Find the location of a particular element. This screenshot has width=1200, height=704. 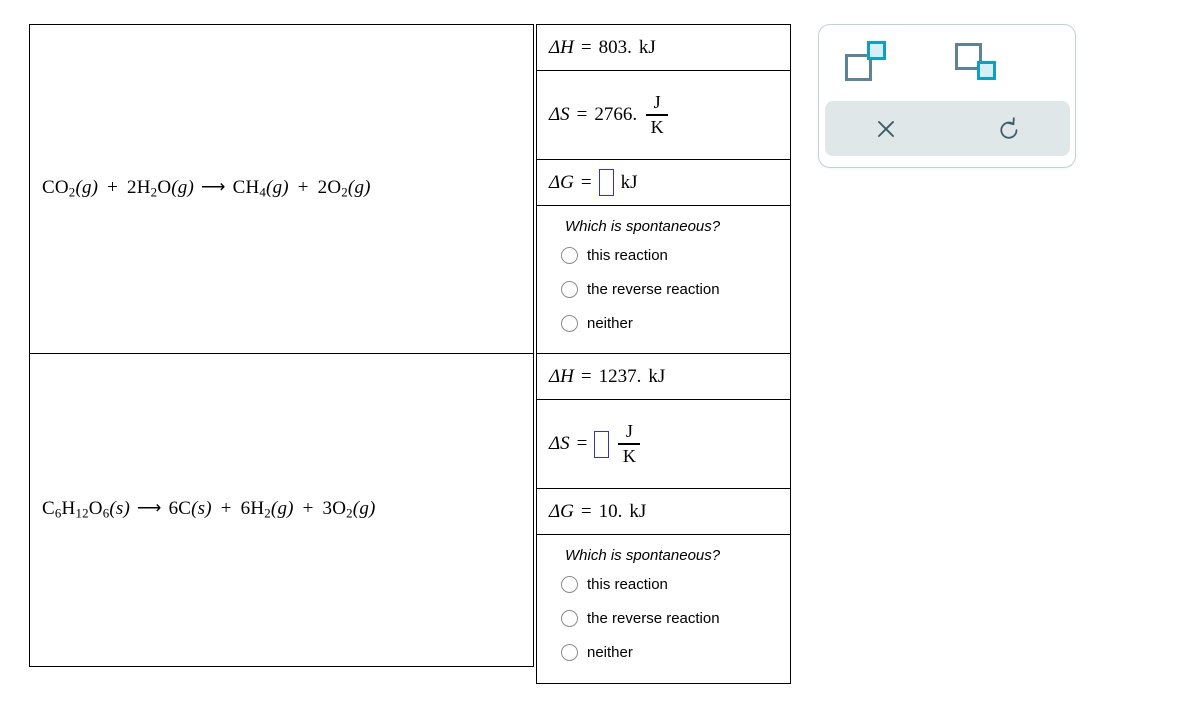

delta-h-equals-1: = is located at coordinates (586, 47).